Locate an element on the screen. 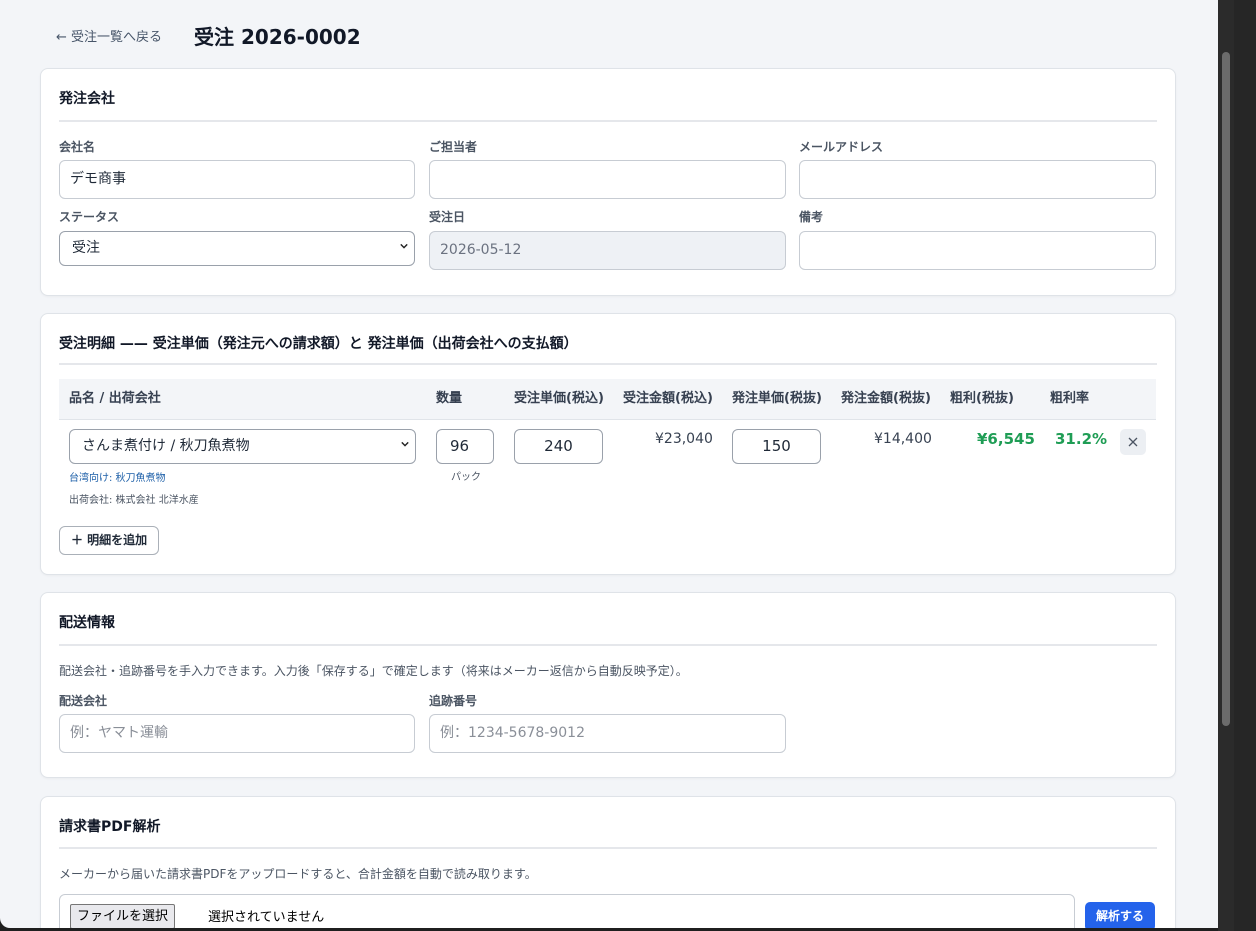 The image size is (1256, 931). col-purchase-amount: 発注金額(税抜) is located at coordinates (886, 398).